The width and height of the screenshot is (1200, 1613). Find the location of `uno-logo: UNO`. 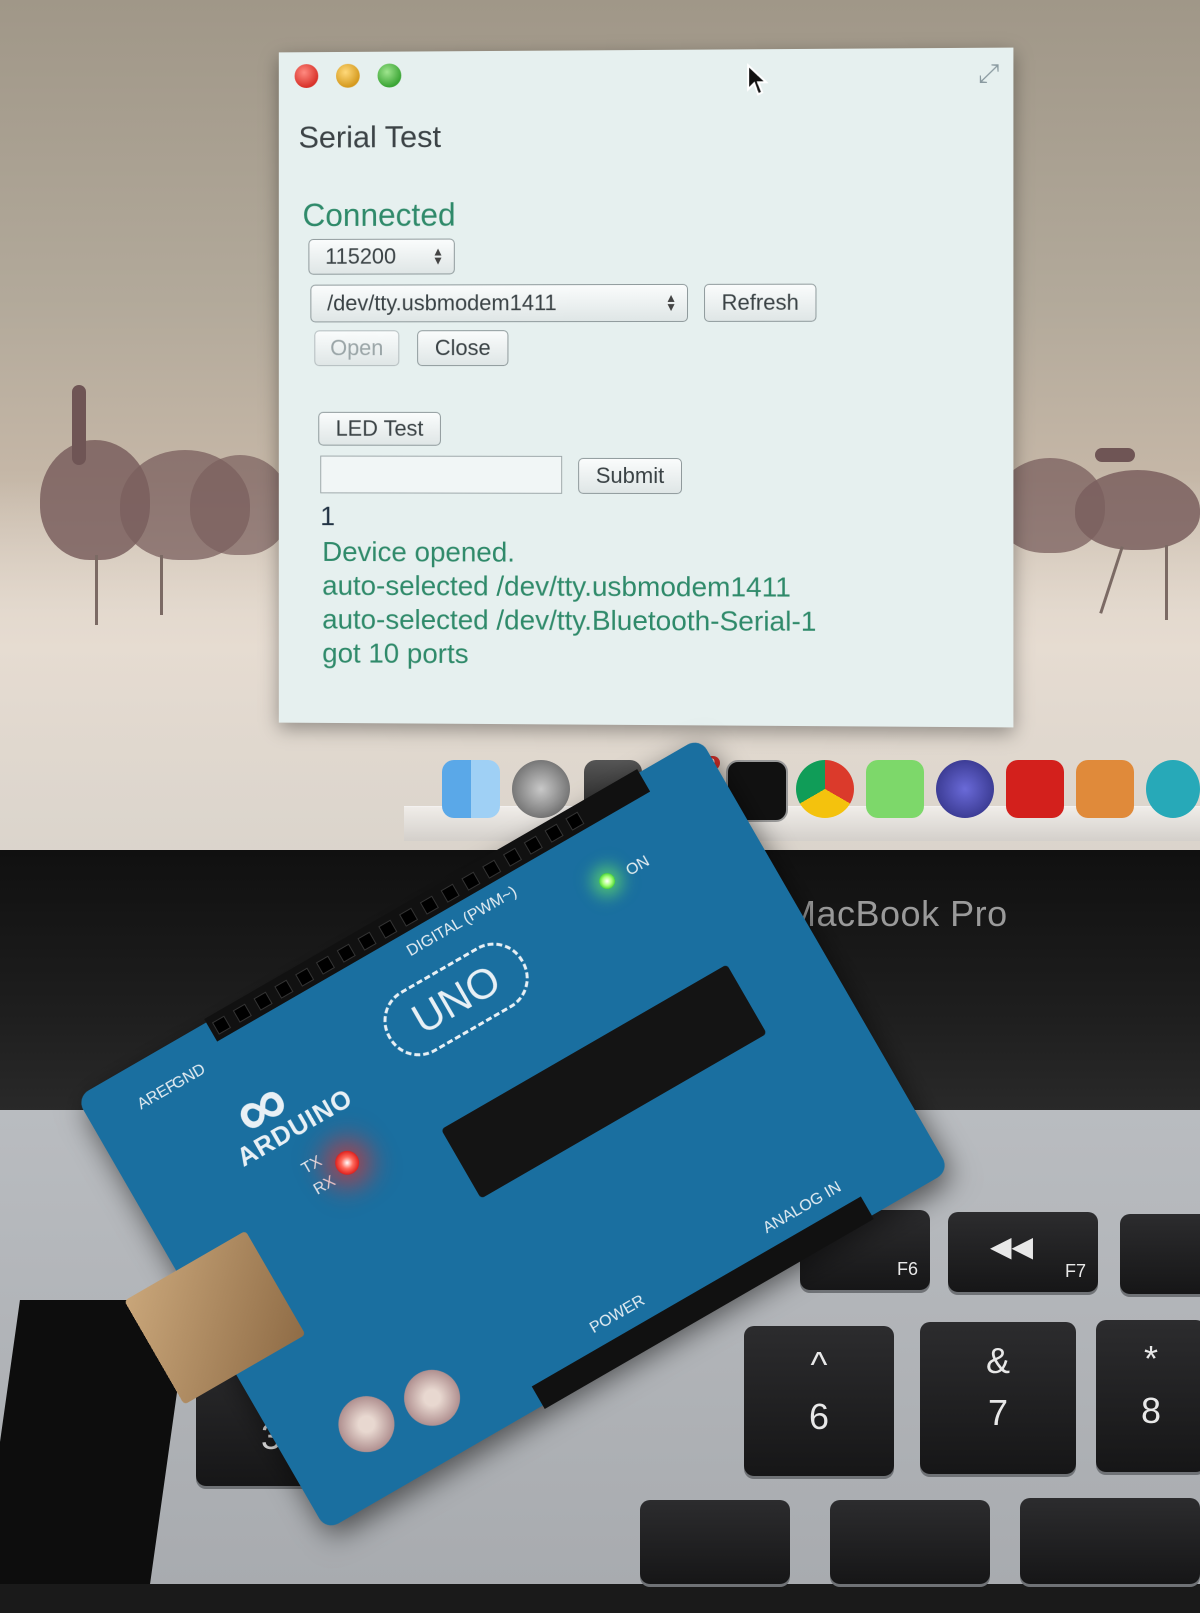

uno-logo: UNO is located at coordinates (456, 999).